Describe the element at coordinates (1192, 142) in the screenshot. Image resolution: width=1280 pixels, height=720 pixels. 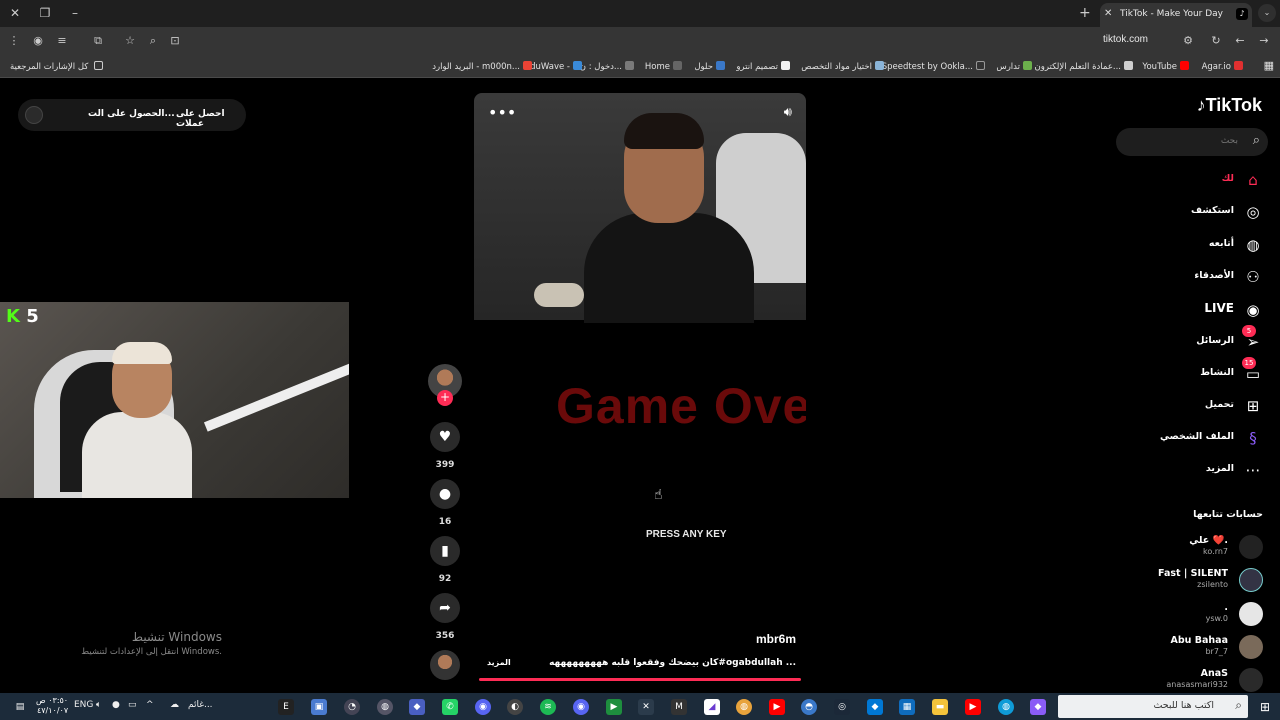
I see `search-input: بحث ⌕` at that location.